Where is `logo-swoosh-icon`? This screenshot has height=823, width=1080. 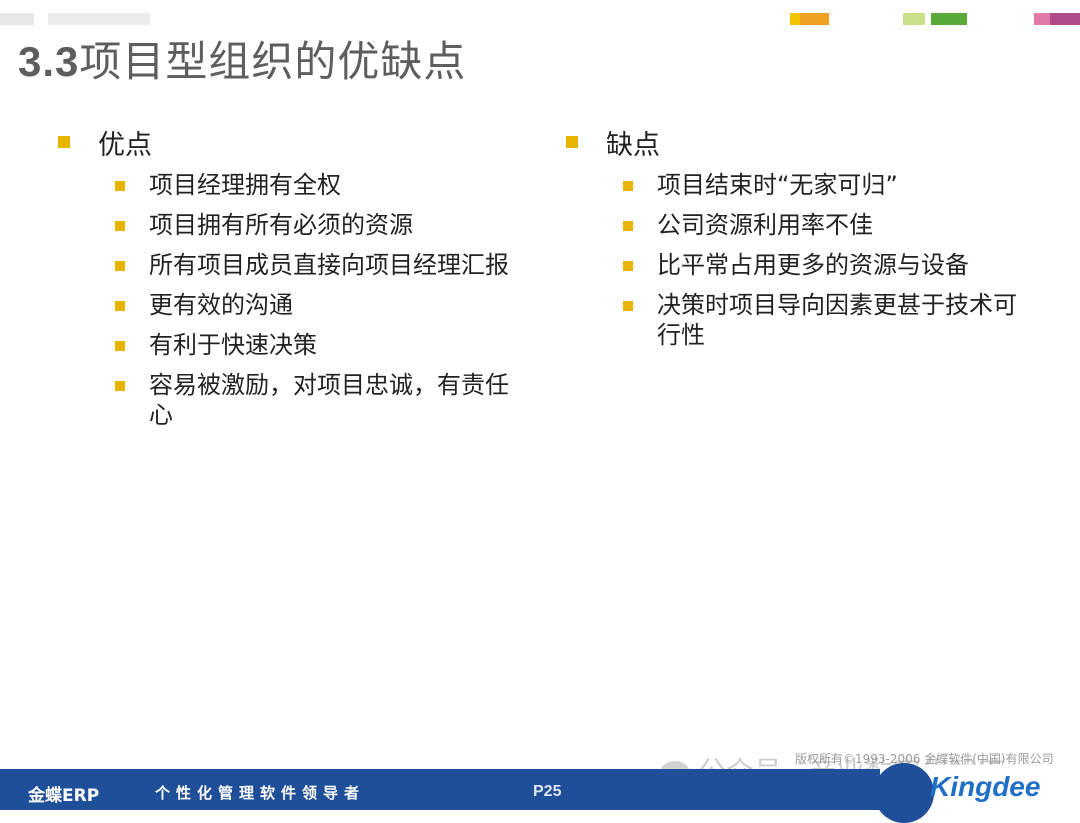
logo-swoosh-icon is located at coordinates (904, 793).